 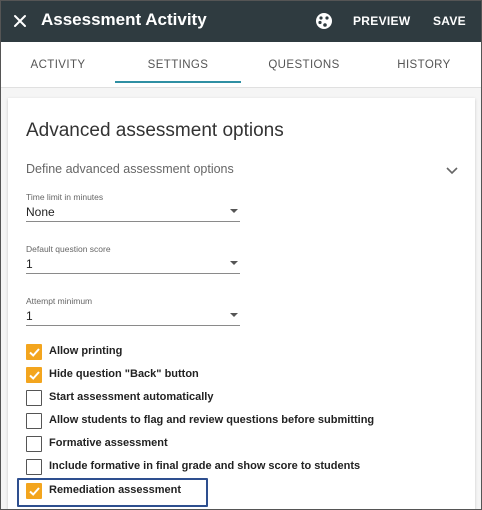 What do you see at coordinates (133, 259) in the screenshot?
I see `default-score-select: Default question score 1` at bounding box center [133, 259].